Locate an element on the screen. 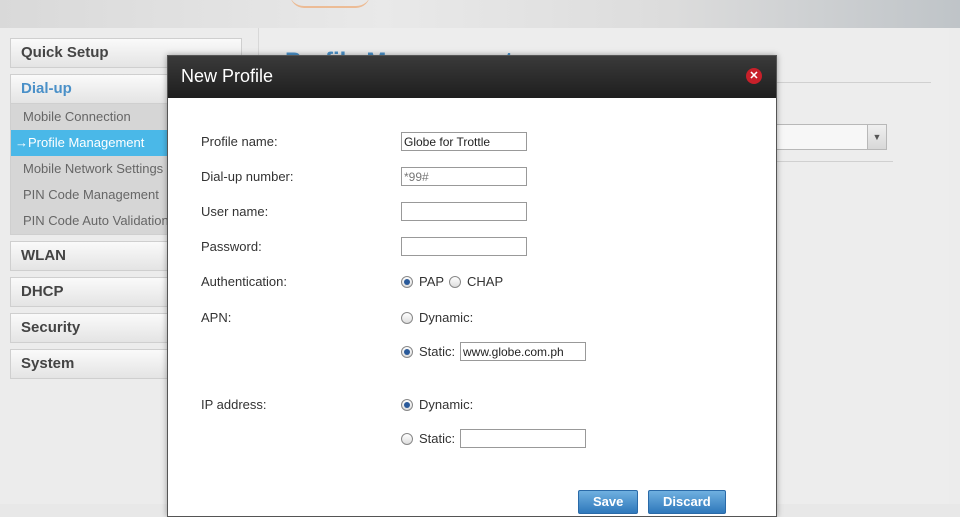  auth-chap-label: CHAP is located at coordinates (485, 281).